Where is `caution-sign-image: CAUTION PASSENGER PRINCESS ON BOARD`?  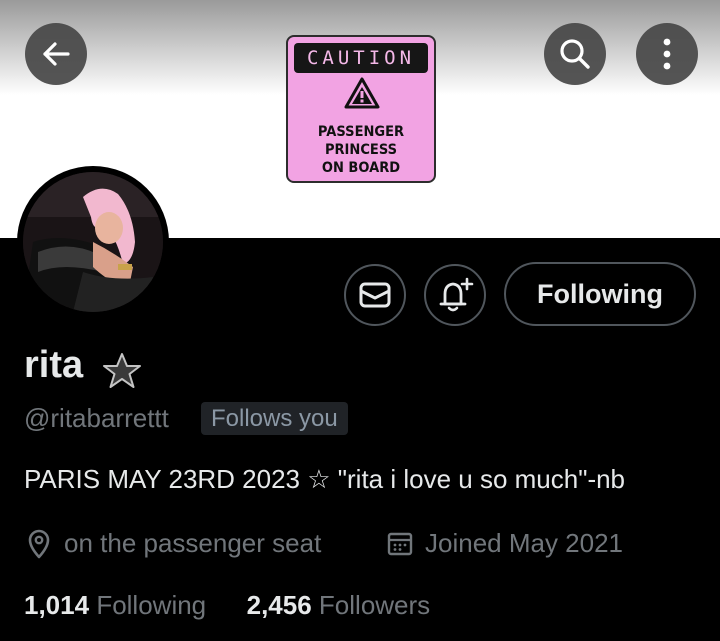 caution-sign-image: CAUTION PASSENGER PRINCESS ON BOARD is located at coordinates (361, 109).